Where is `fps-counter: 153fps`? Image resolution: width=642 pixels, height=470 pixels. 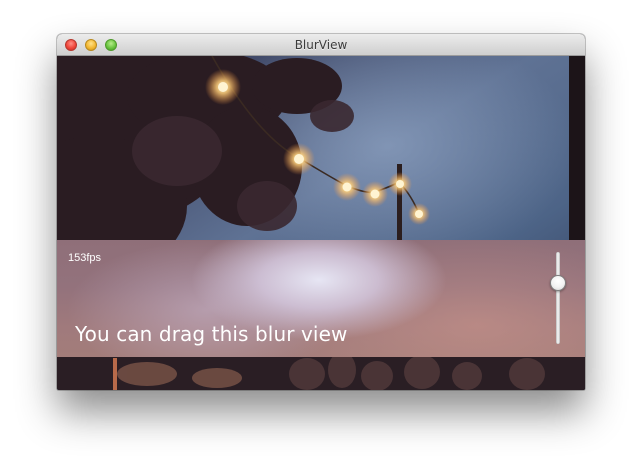 fps-counter: 153fps is located at coordinates (85, 258).